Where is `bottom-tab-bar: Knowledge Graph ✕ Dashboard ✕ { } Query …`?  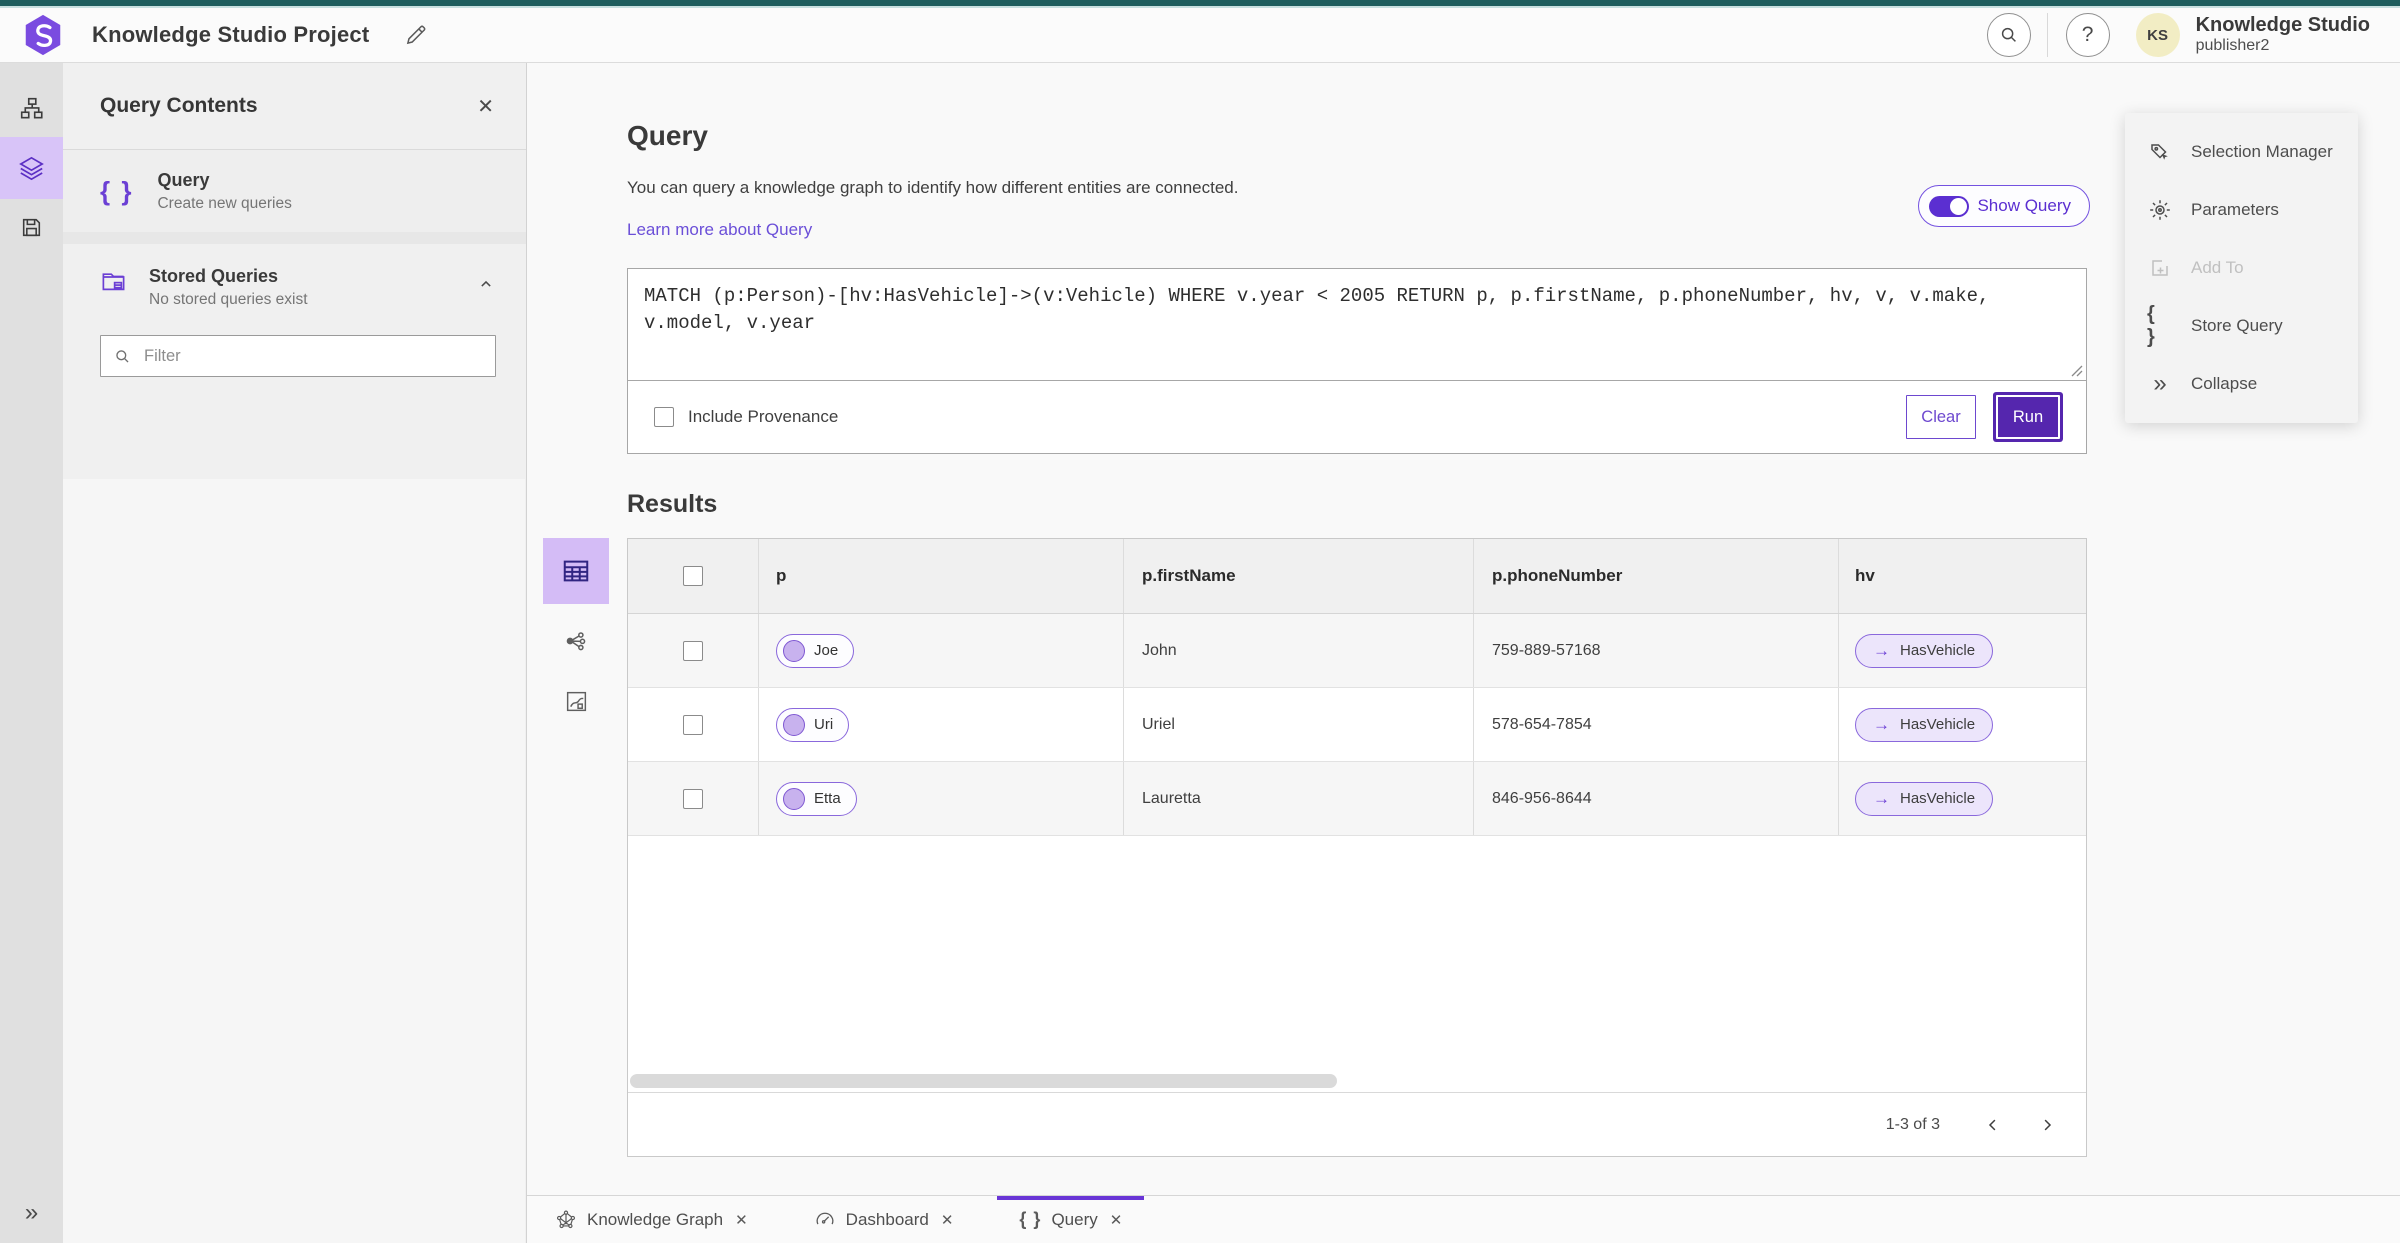
bottom-tab-bar: Knowledge Graph ✕ Dashboard ✕ { } Query … is located at coordinates (1463, 1219).